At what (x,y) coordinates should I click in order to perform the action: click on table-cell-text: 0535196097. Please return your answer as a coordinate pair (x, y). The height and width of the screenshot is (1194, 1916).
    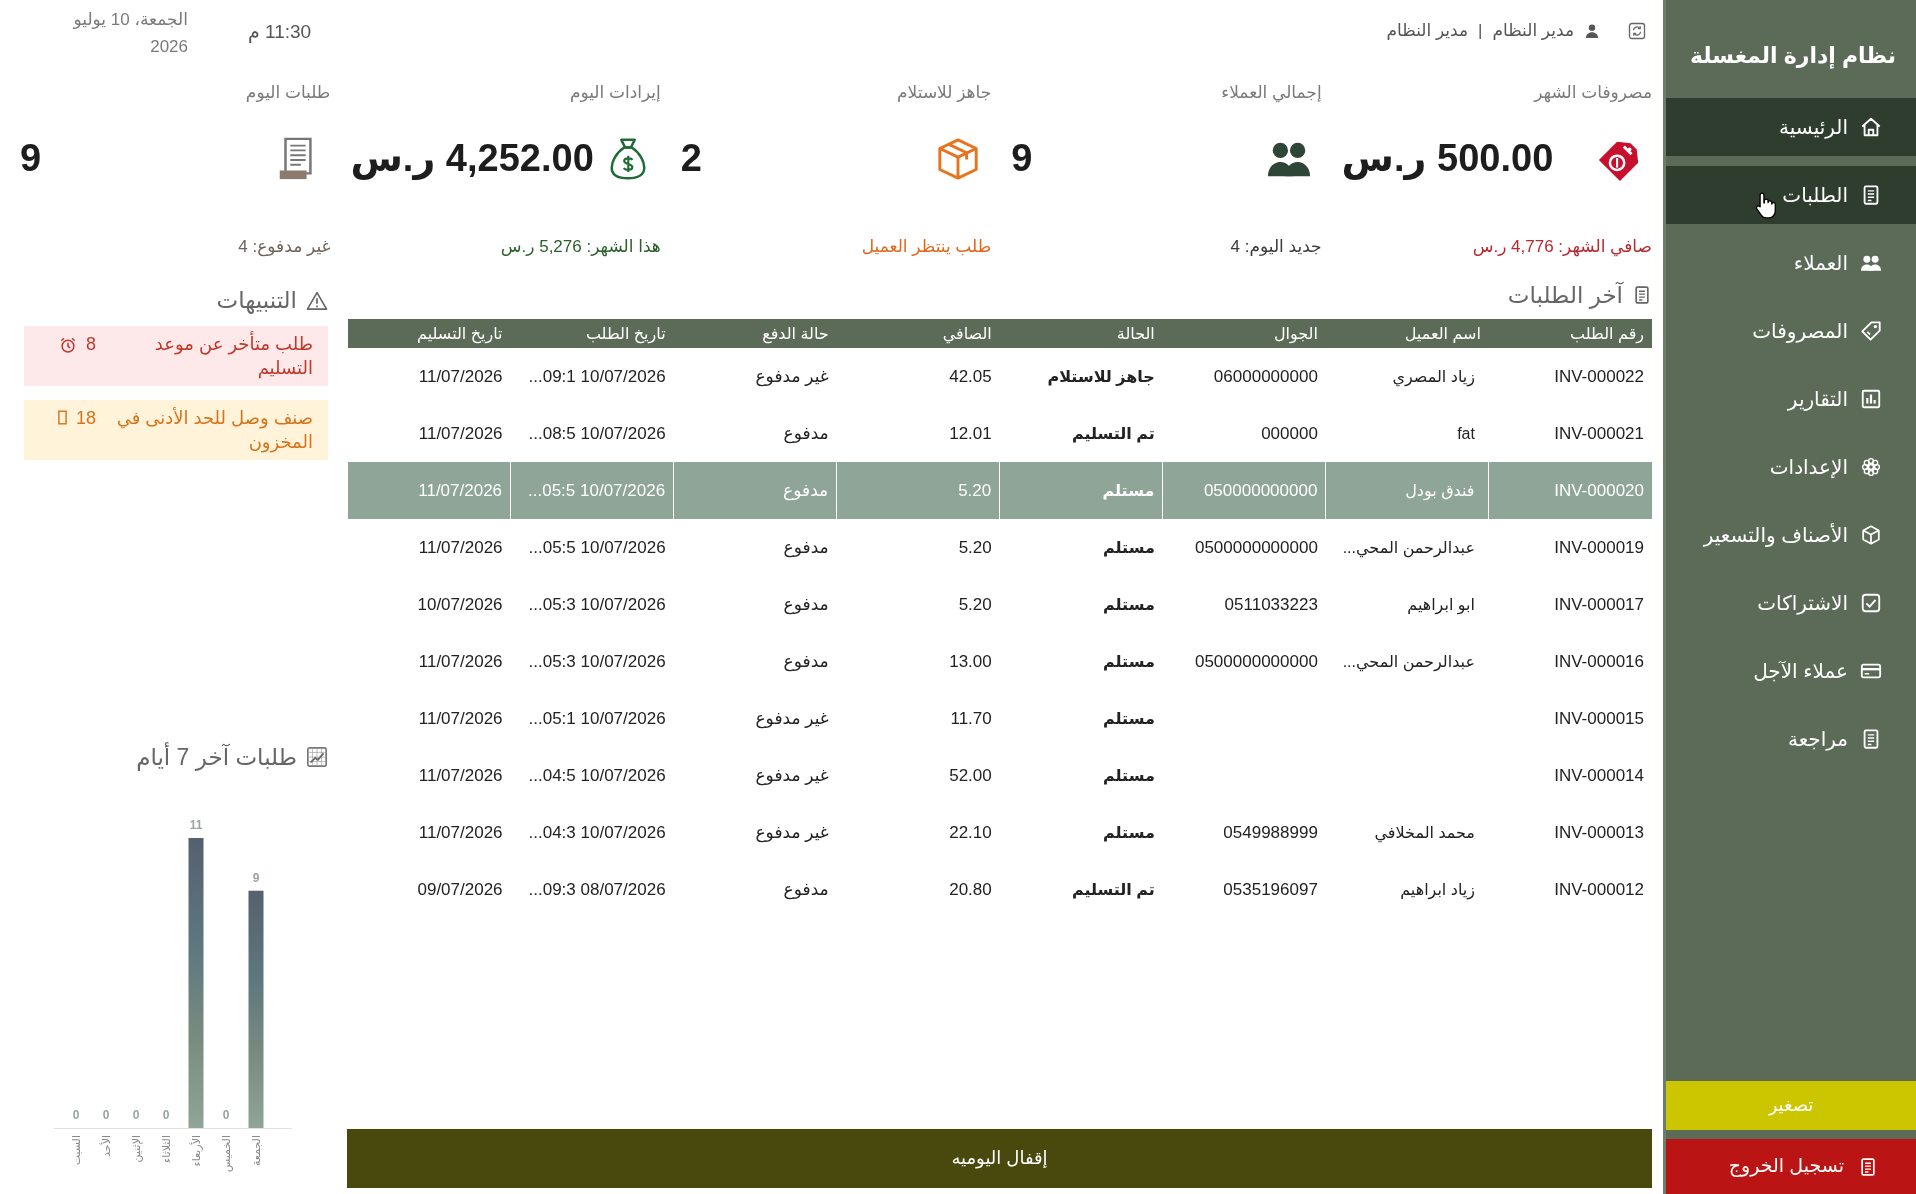
    Looking at the image, I should click on (1270, 889).